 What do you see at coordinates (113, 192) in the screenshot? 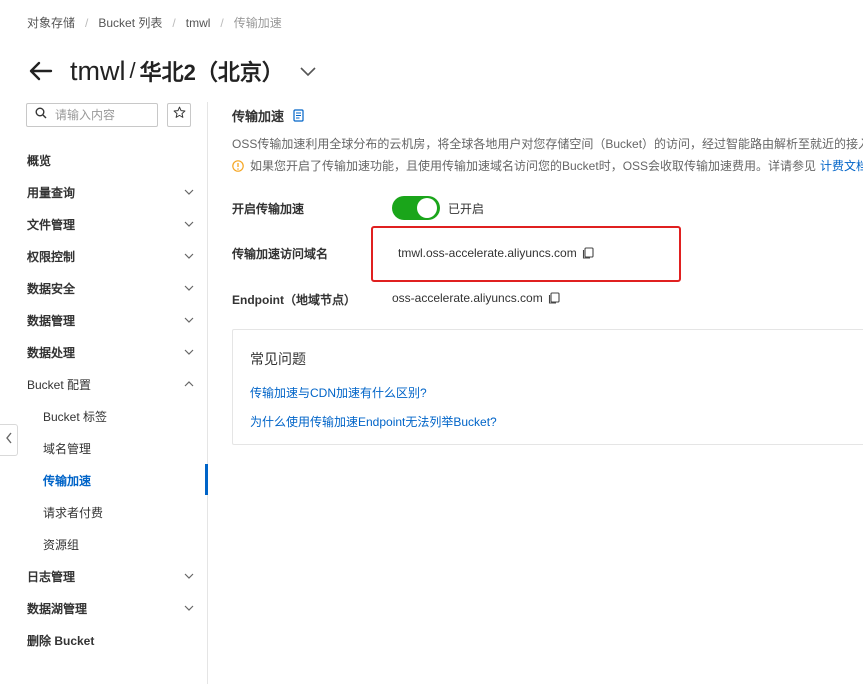
I see `sidebar-item-1: 用量查询` at bounding box center [113, 192].